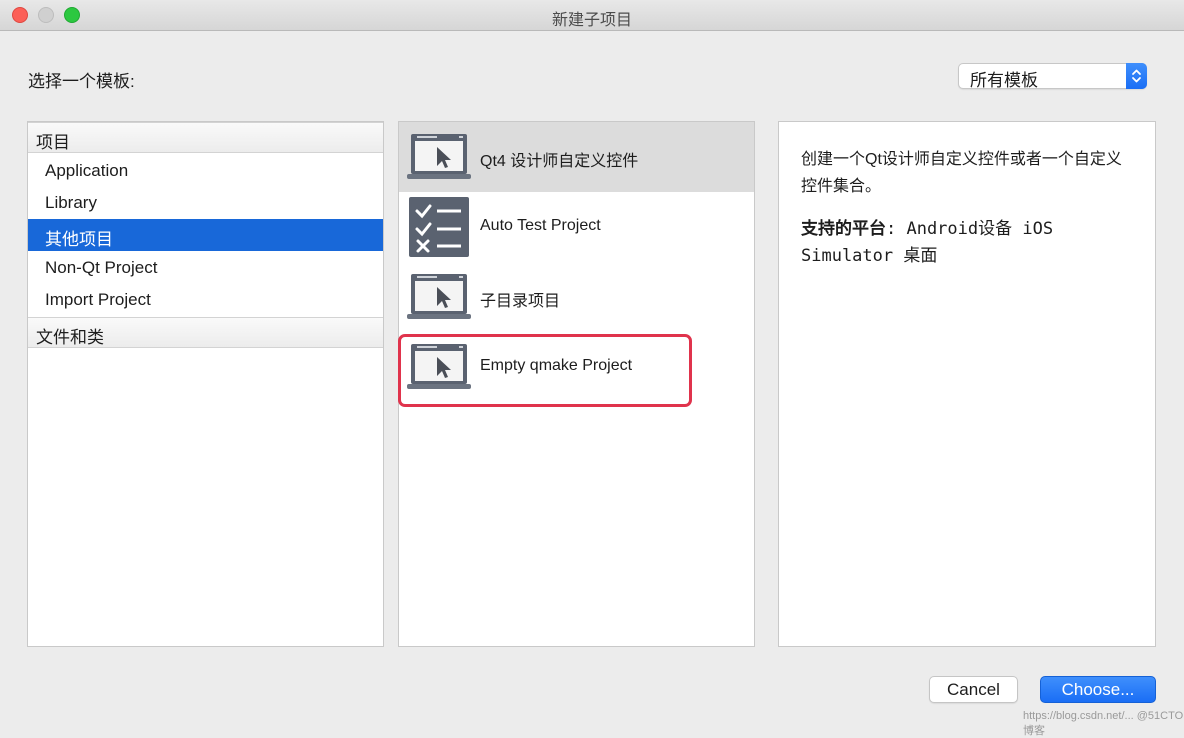 Image resolution: width=1184 pixels, height=738 pixels. Describe the element at coordinates (205, 203) in the screenshot. I see `category-item-library: Library` at that location.